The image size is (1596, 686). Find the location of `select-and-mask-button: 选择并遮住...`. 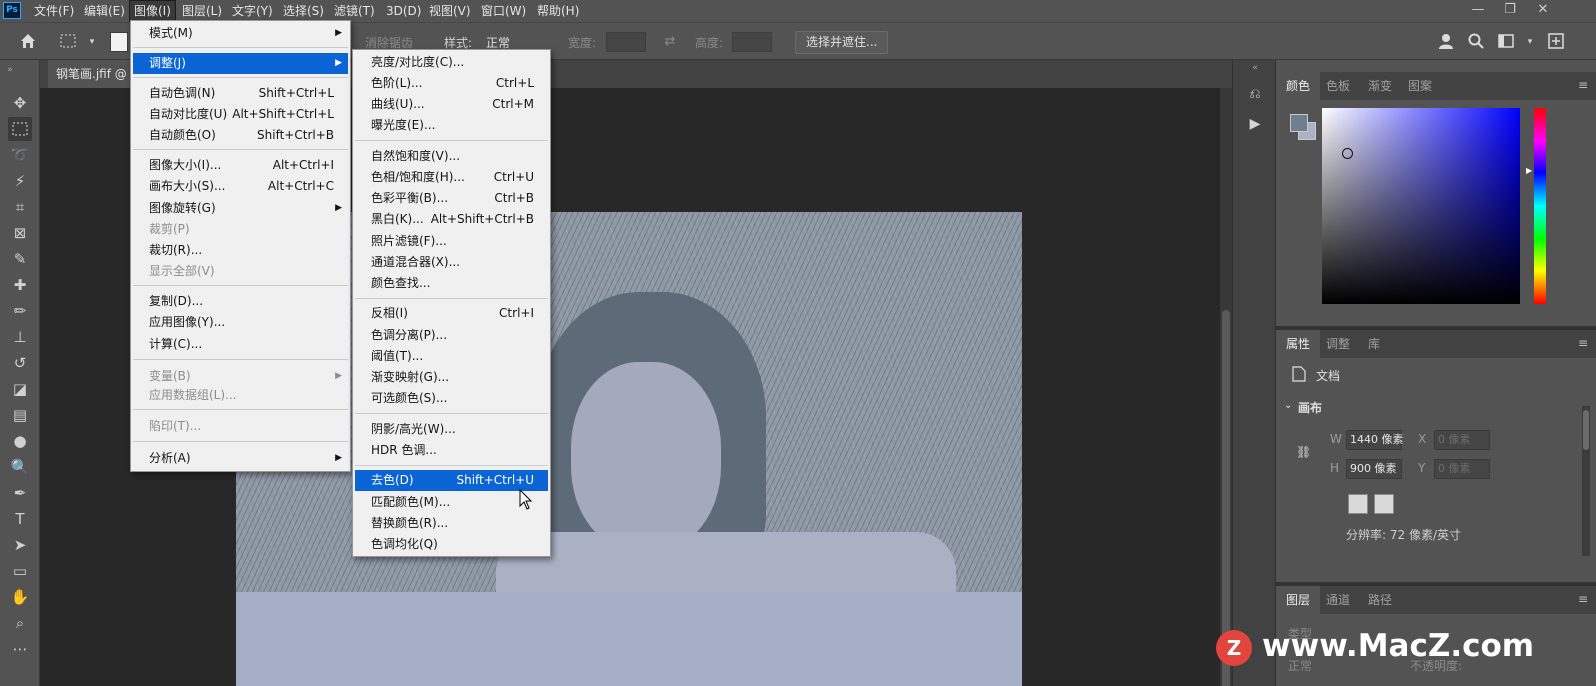

select-and-mask-button: 选择并遮住... is located at coordinates (842, 42).